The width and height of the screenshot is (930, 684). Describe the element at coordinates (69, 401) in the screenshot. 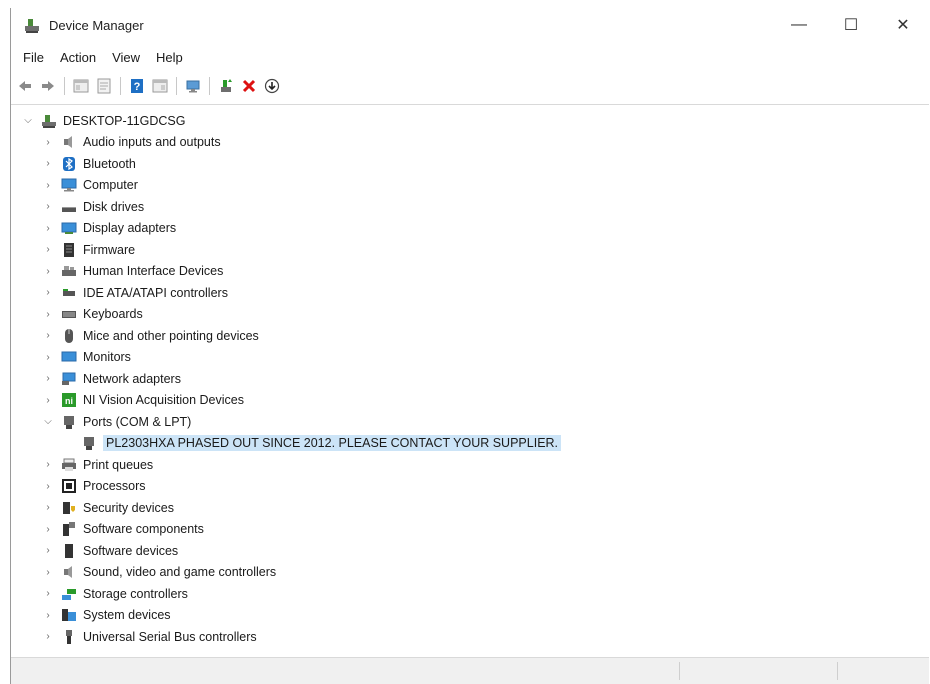

I see `svg-text: ni` at that location.